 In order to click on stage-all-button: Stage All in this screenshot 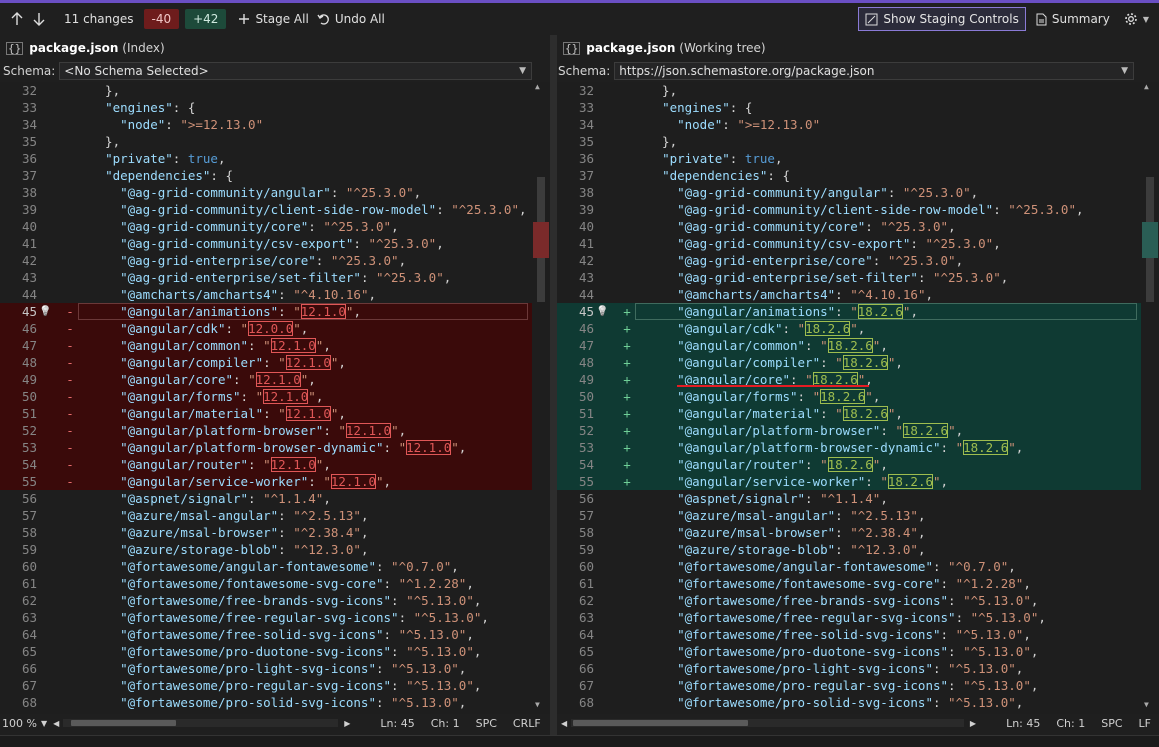, I will do `click(273, 19)`.